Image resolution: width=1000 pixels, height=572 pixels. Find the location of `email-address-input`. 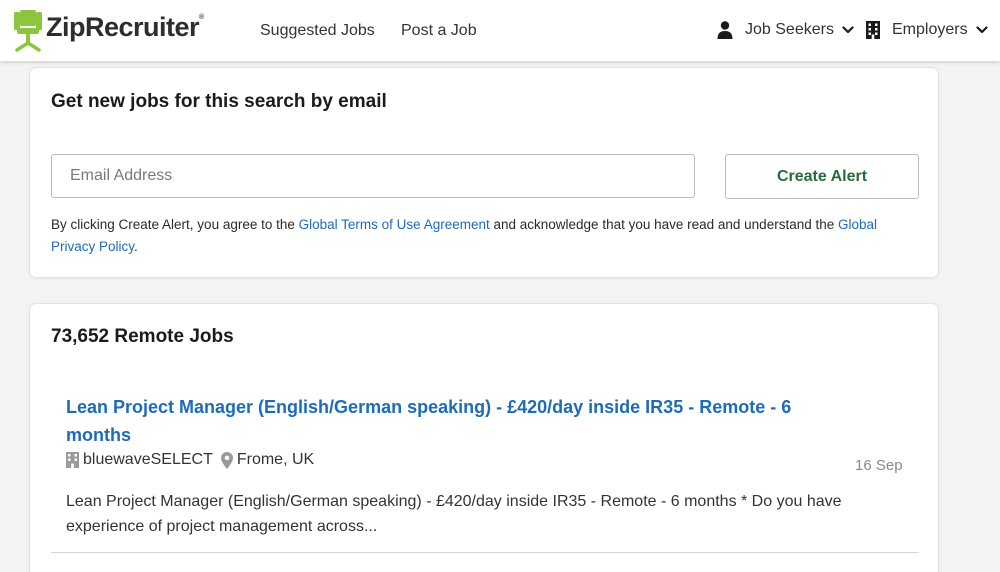

email-address-input is located at coordinates (373, 176).